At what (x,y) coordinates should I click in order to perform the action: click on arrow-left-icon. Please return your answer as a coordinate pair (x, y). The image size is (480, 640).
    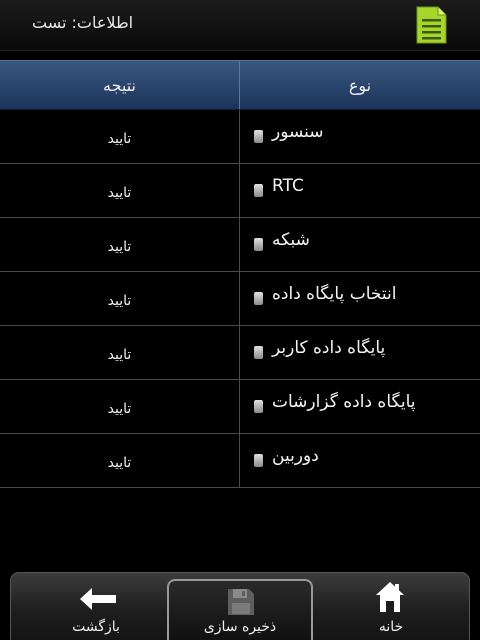
    Looking at the image, I should click on (98, 601).